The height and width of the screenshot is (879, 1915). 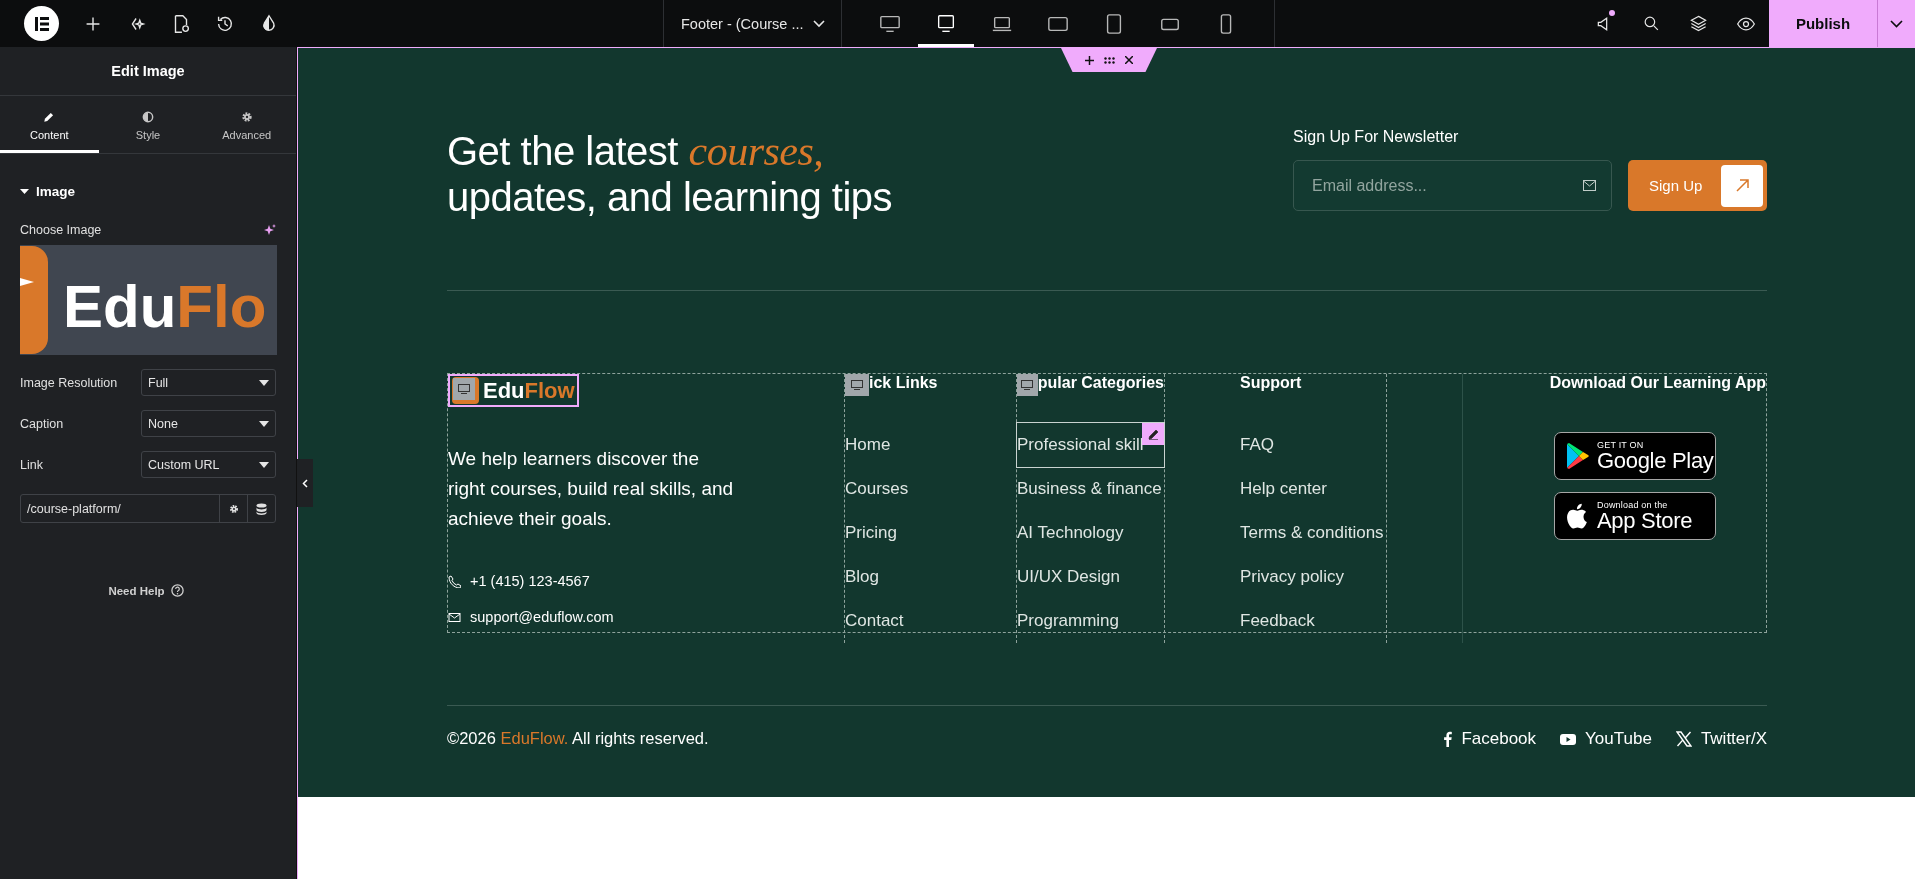 What do you see at coordinates (61, 230) in the screenshot?
I see `field-label: Choose Image` at bounding box center [61, 230].